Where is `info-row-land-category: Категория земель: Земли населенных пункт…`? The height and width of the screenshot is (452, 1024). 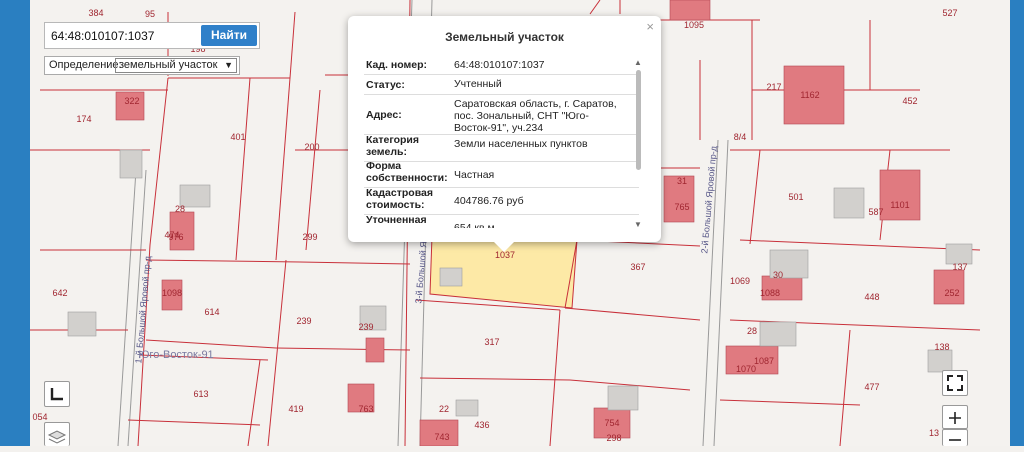
info-row-land-category: Категория земель: Земли населенных пункт… is located at coordinates (501, 148).